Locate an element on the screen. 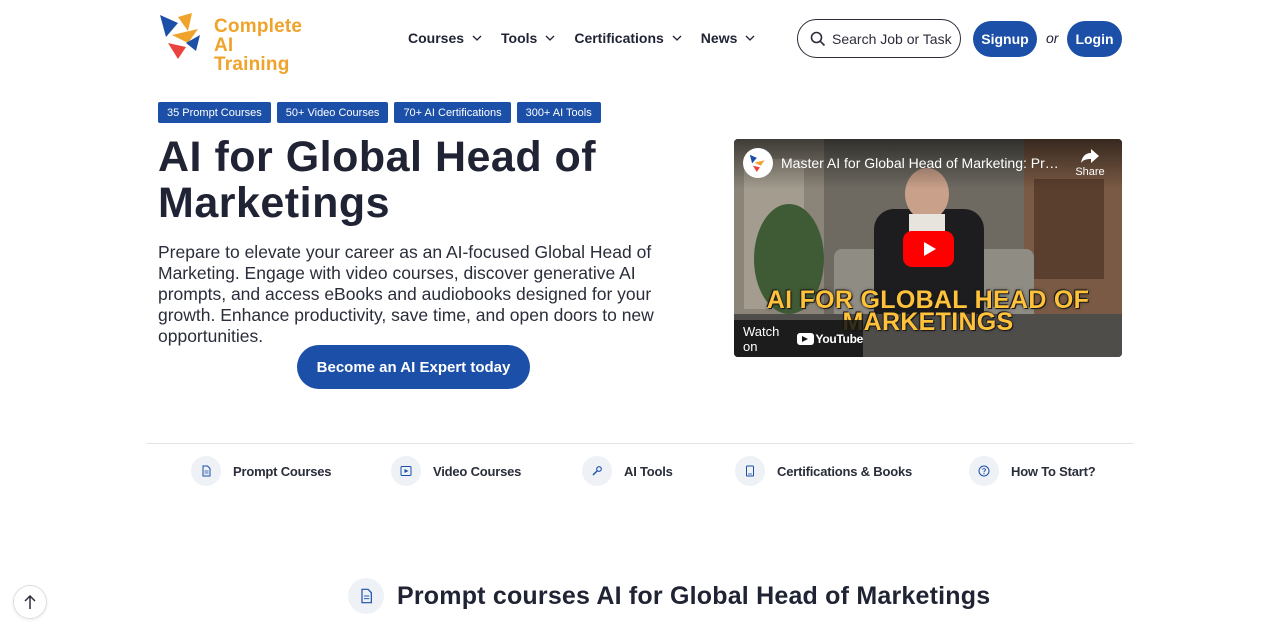 The image size is (1280, 632). nav-news-label: News is located at coordinates (719, 38).